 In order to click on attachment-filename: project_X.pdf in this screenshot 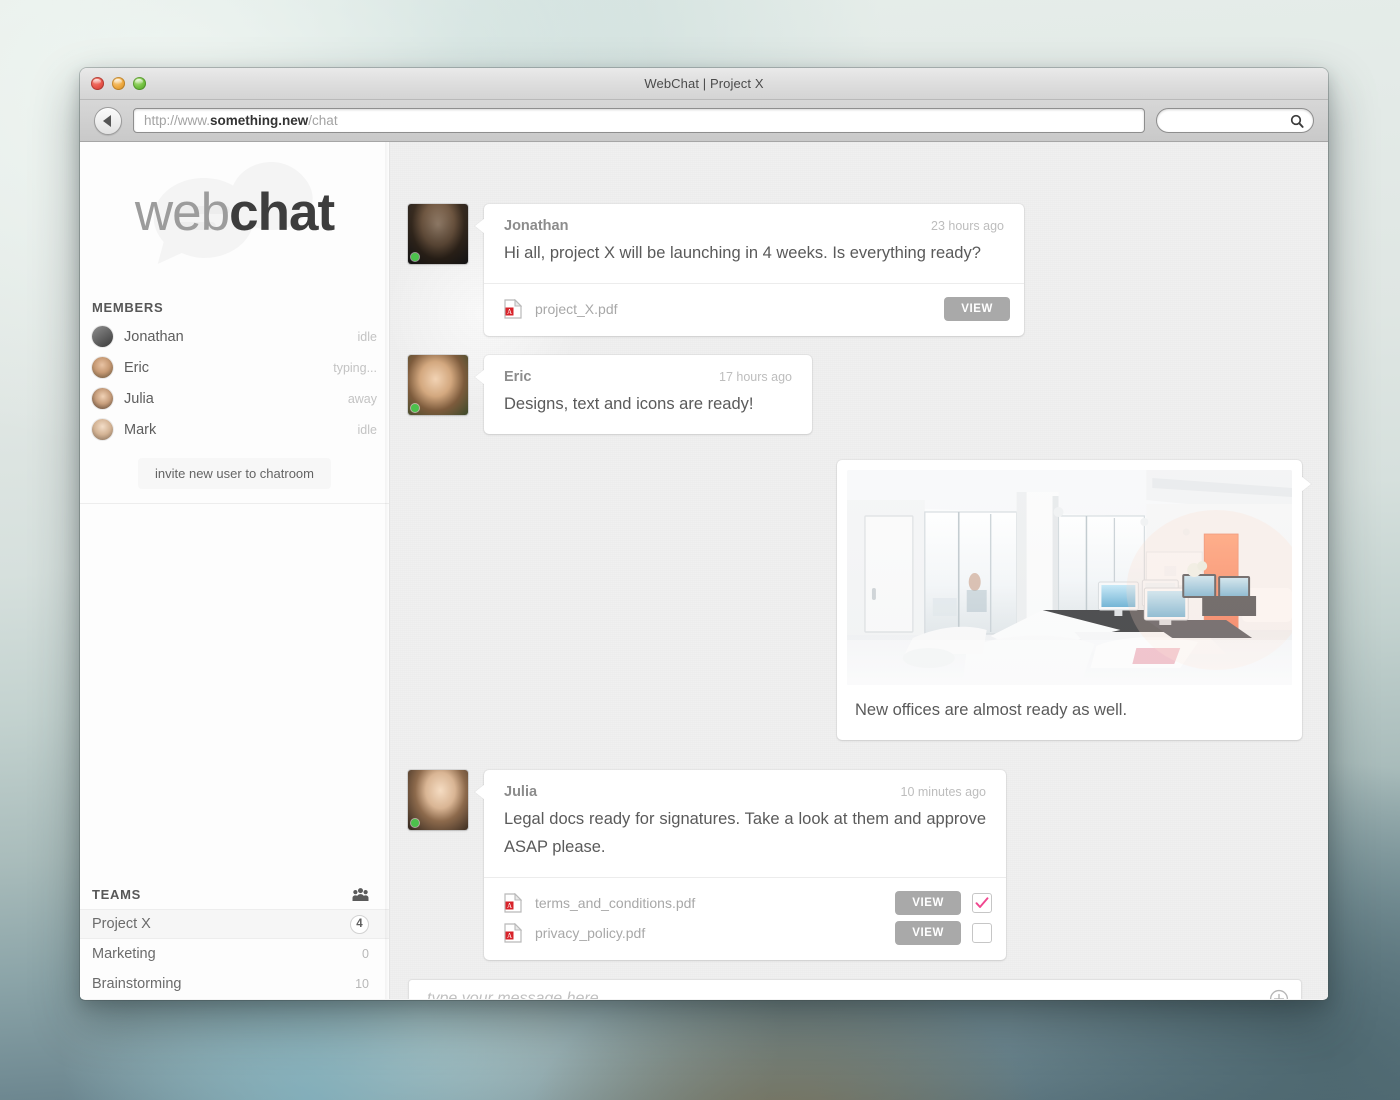, I will do `click(576, 309)`.